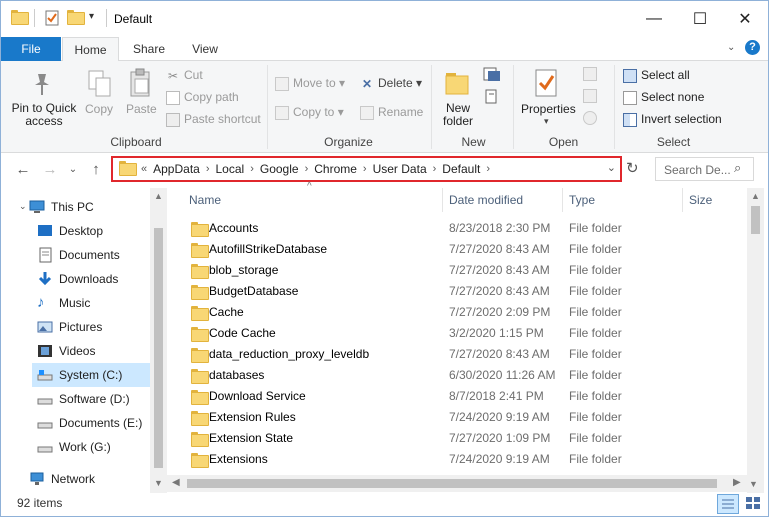  Describe the element at coordinates (654, 19) in the screenshot. I see `minimize-button: —` at that location.